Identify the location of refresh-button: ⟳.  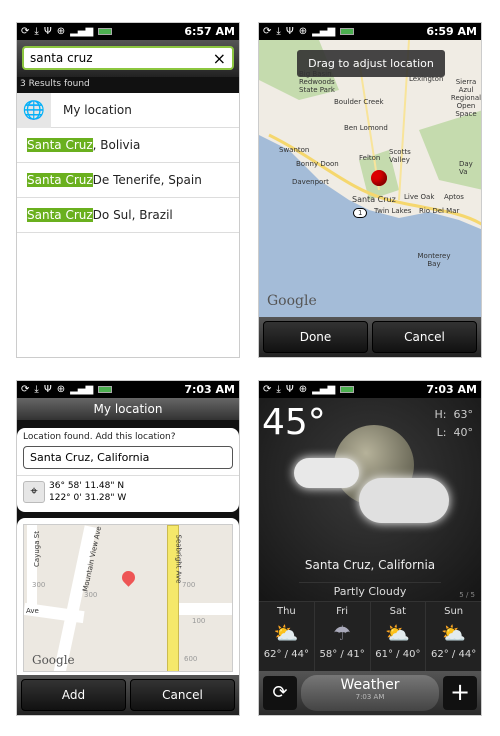
(280, 693).